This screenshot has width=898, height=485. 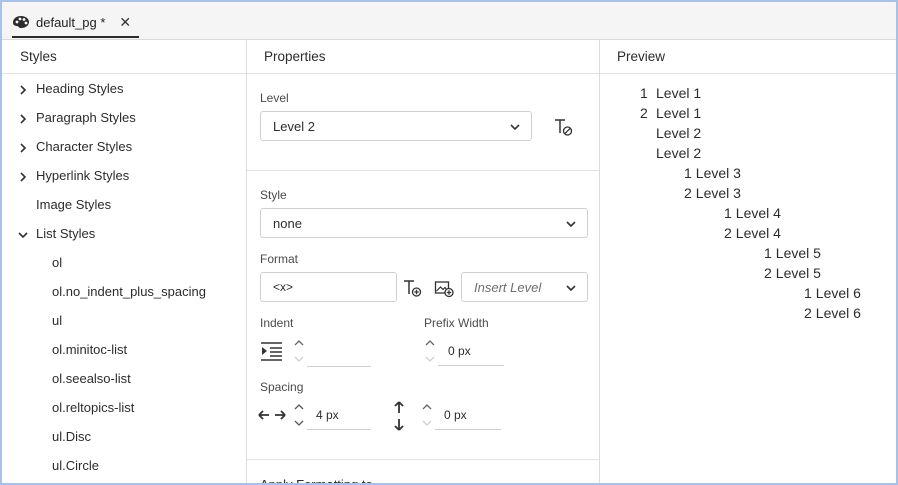 I want to click on tree-item: Heading Styles, so click(x=68, y=88).